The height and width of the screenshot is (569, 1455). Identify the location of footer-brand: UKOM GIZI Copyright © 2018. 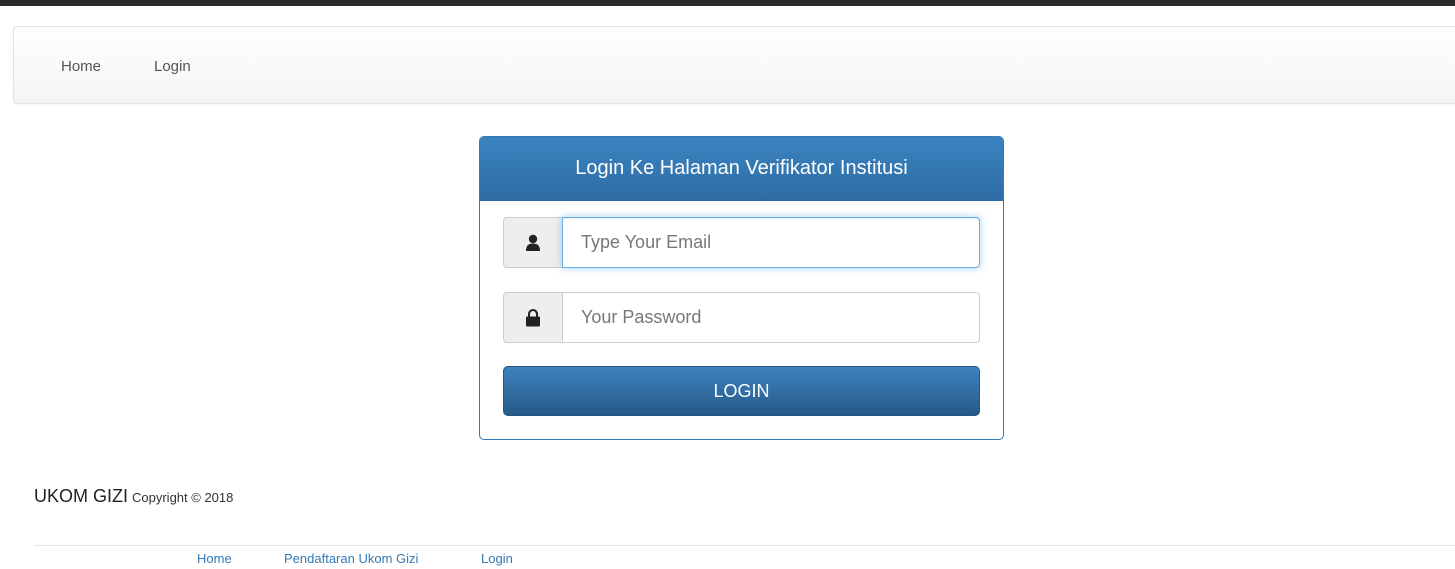
(133, 496).